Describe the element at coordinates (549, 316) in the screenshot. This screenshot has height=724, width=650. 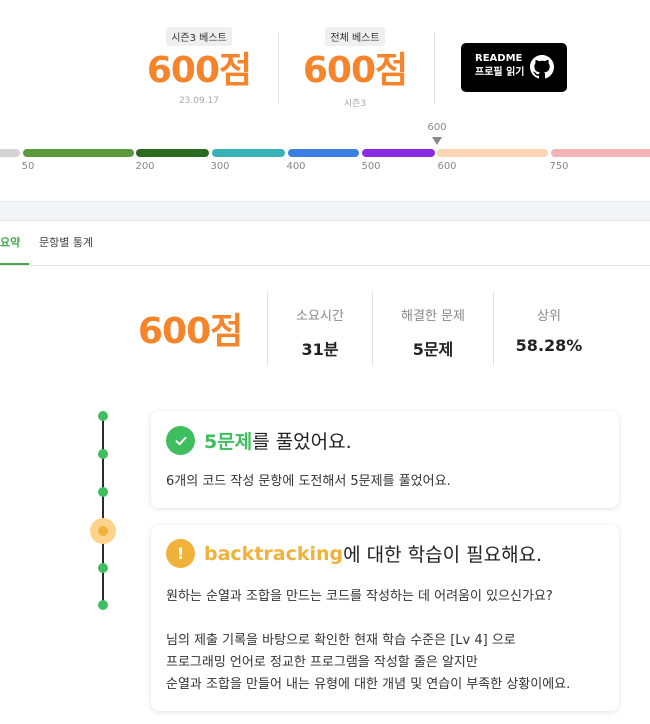
I see `stat-label: 상위` at that location.